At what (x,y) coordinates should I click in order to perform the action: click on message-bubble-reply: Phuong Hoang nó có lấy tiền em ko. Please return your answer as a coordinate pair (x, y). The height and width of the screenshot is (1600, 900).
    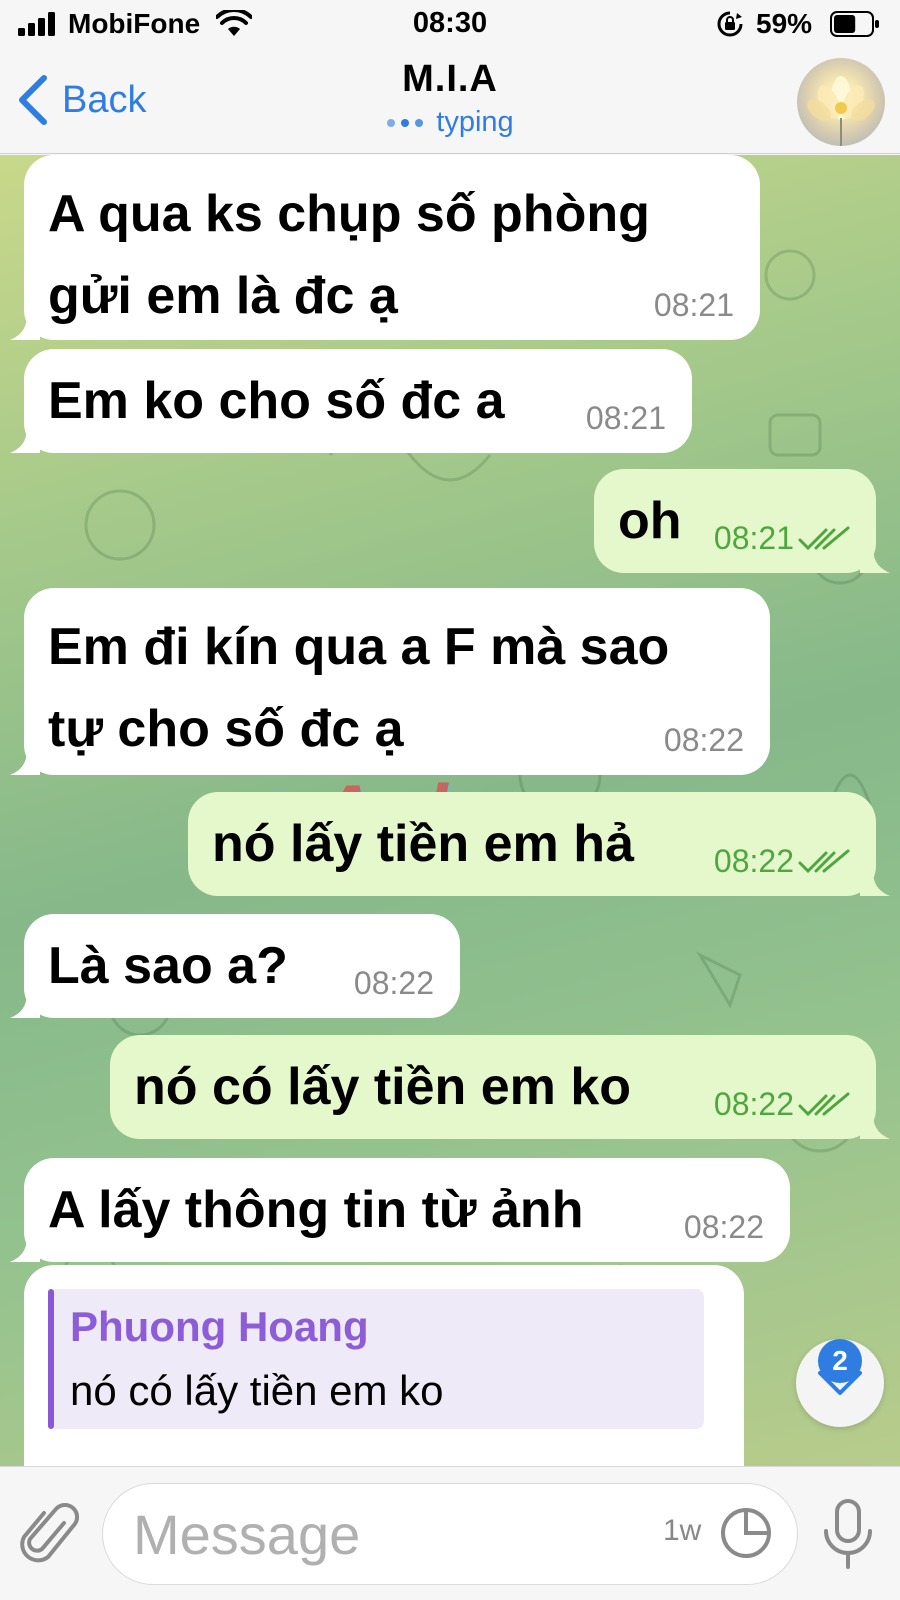
    Looking at the image, I should click on (384, 1365).